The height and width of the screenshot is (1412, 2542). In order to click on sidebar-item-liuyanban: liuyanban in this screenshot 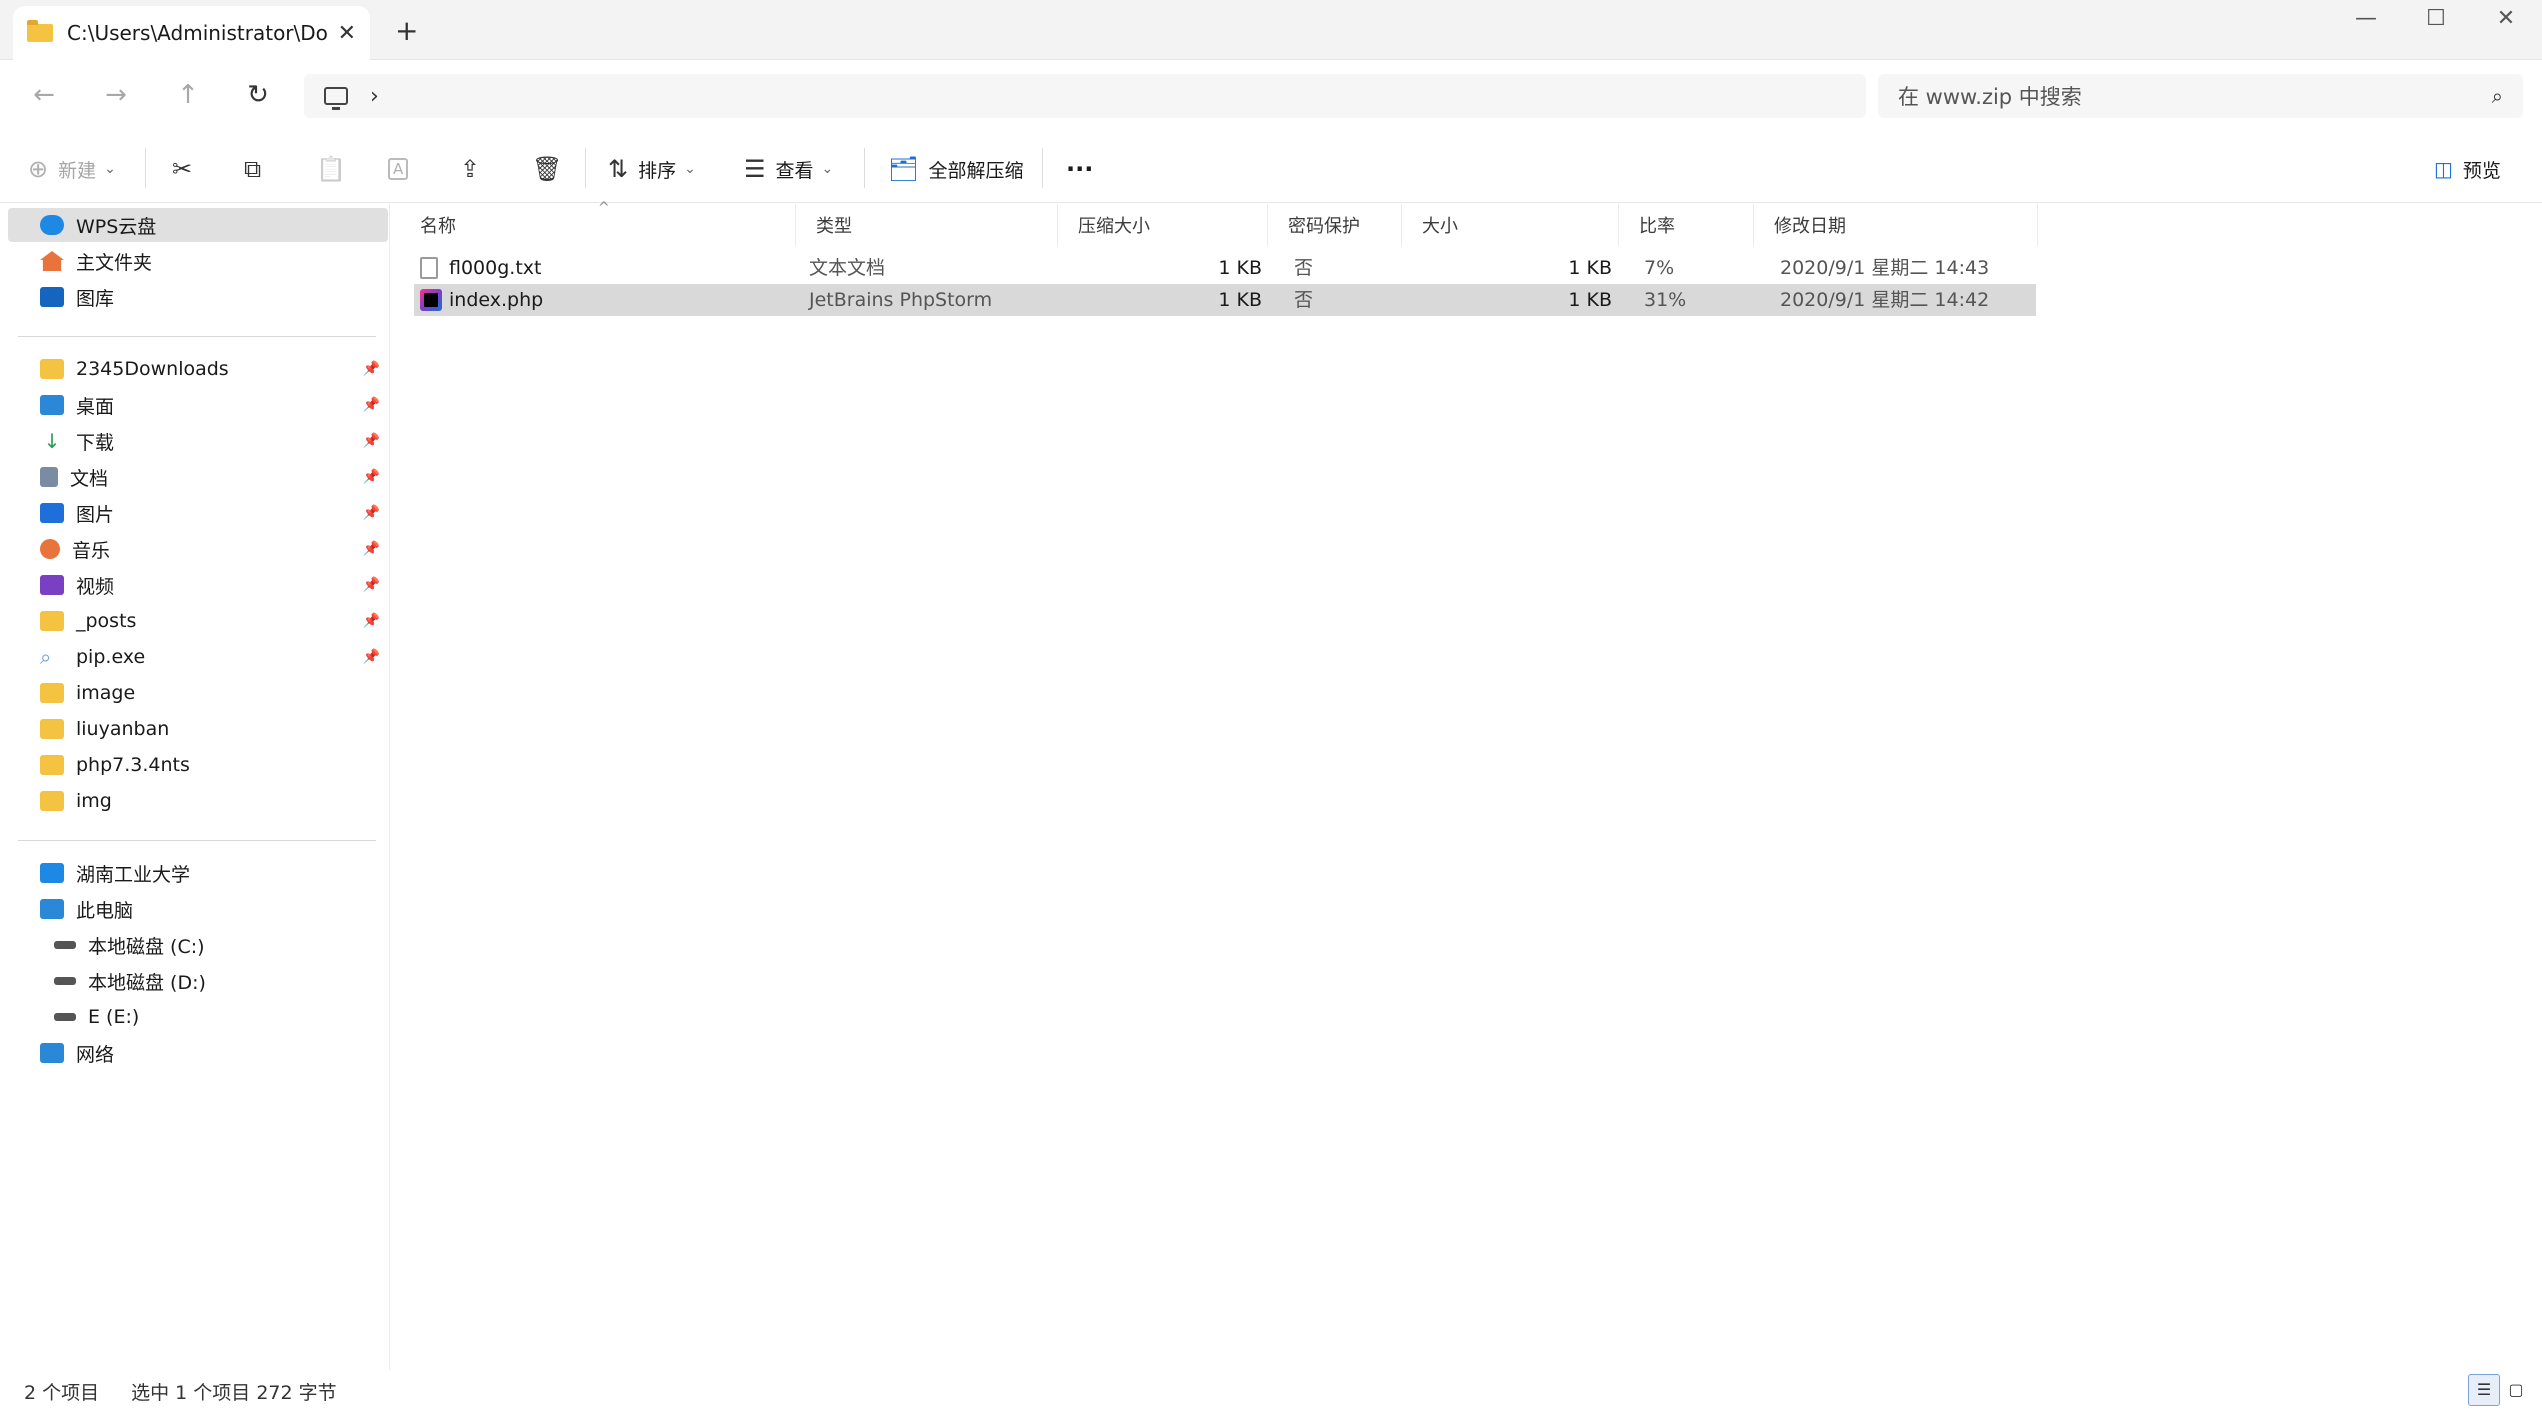, I will do `click(198, 729)`.